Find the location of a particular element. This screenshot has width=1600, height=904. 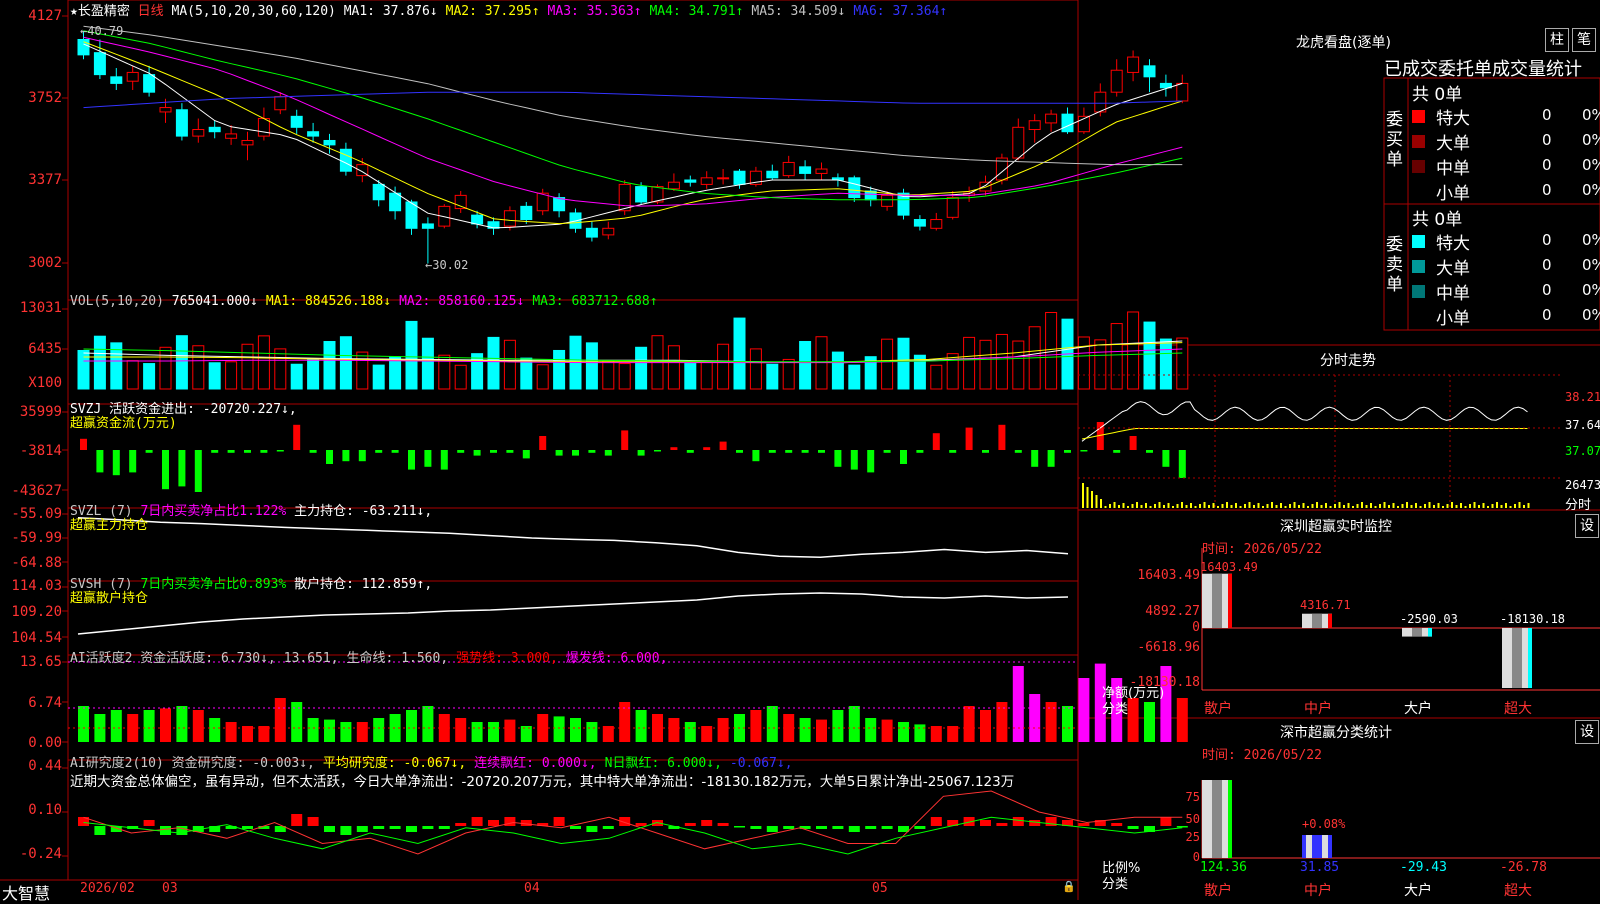

date-label: 05 is located at coordinates (880, 888).